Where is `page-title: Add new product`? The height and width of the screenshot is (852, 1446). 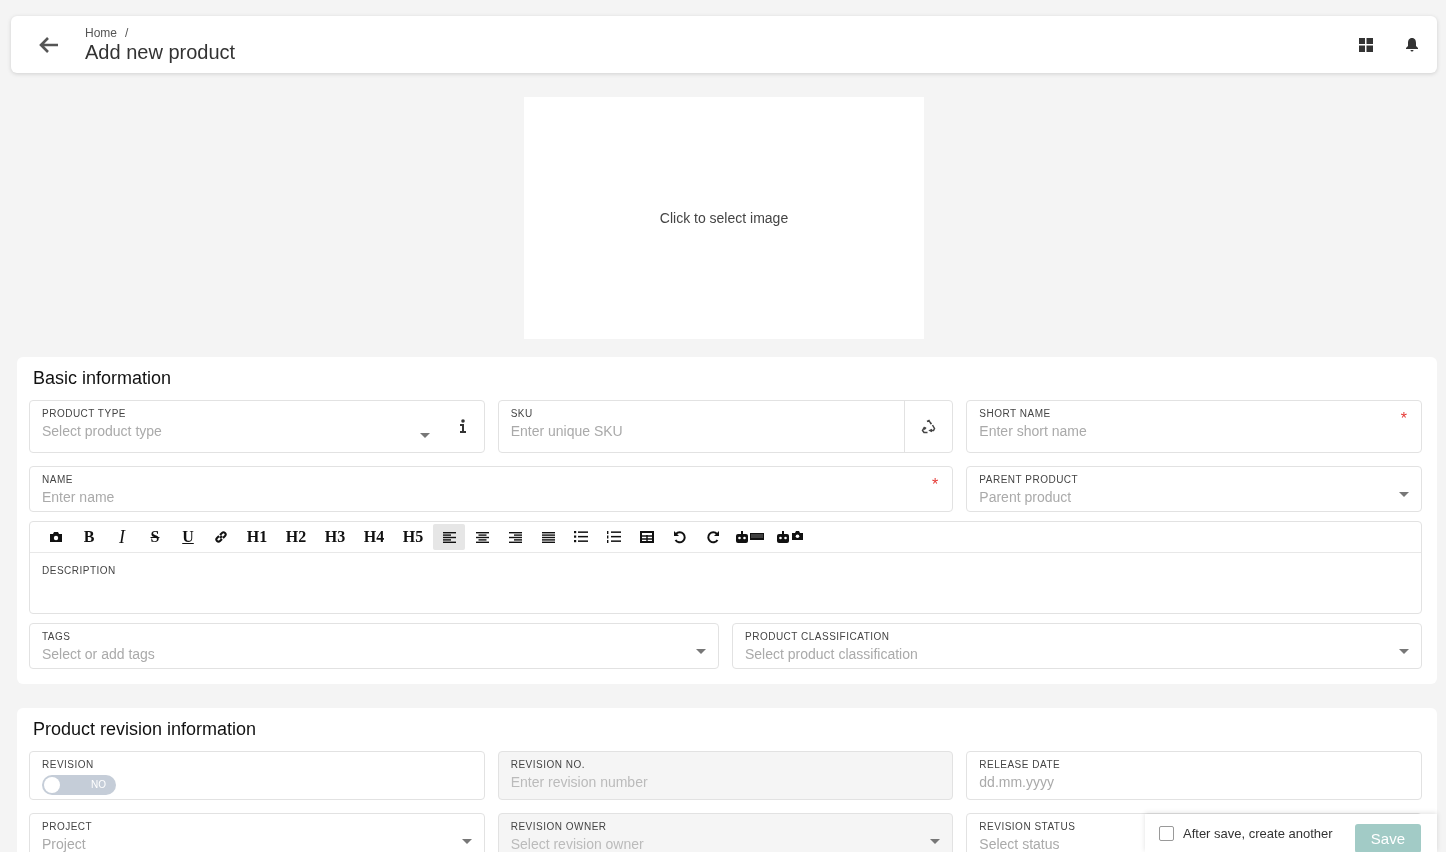
page-title: Add new product is located at coordinates (160, 52).